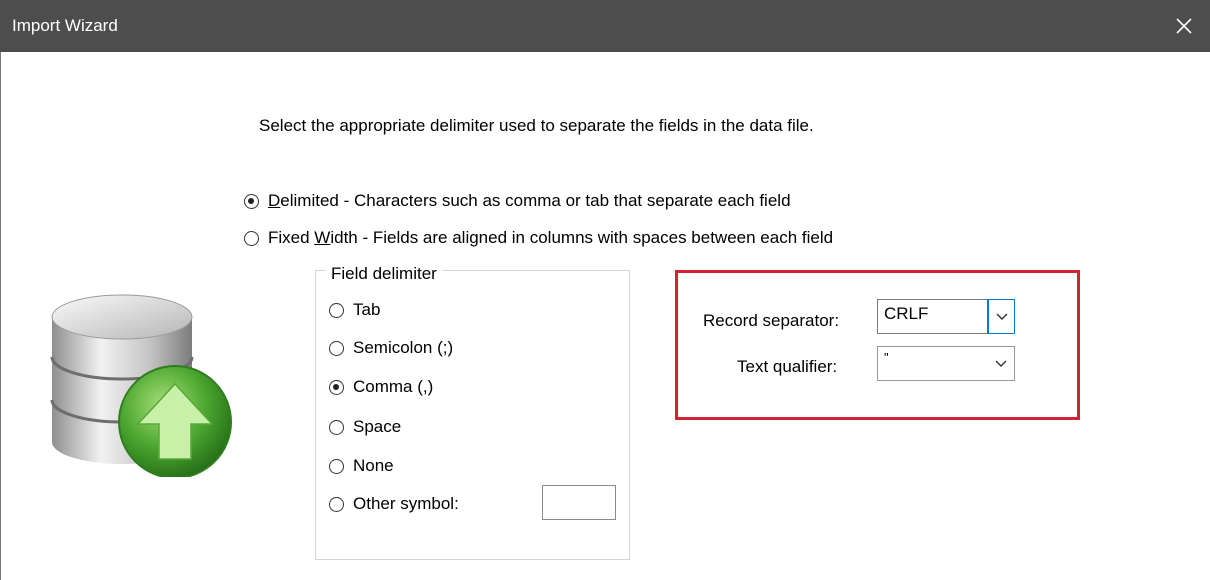  I want to click on close-icon, so click(1184, 26).